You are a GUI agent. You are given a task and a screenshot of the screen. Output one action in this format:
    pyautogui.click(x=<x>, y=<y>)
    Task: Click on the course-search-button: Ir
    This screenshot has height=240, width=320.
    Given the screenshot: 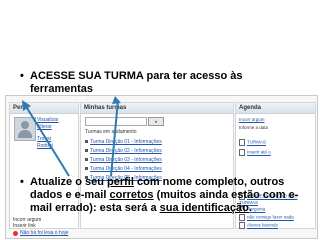 What is the action you would take?
    pyautogui.click(x=156, y=121)
    